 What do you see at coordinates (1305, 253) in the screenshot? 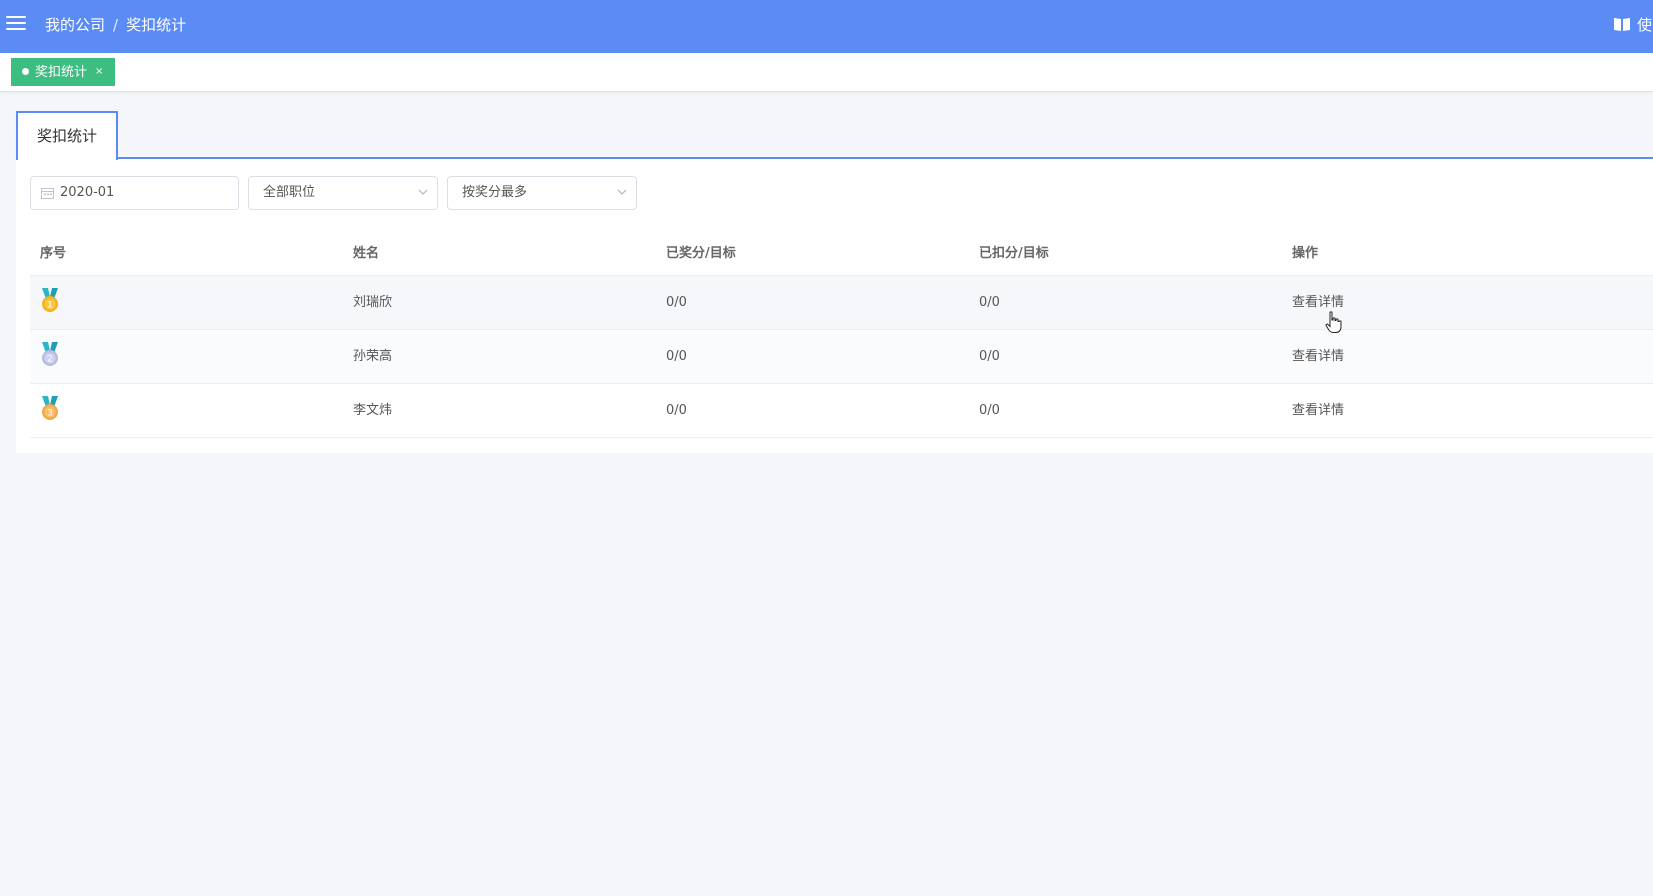
I see `column-header-action: 操作` at bounding box center [1305, 253].